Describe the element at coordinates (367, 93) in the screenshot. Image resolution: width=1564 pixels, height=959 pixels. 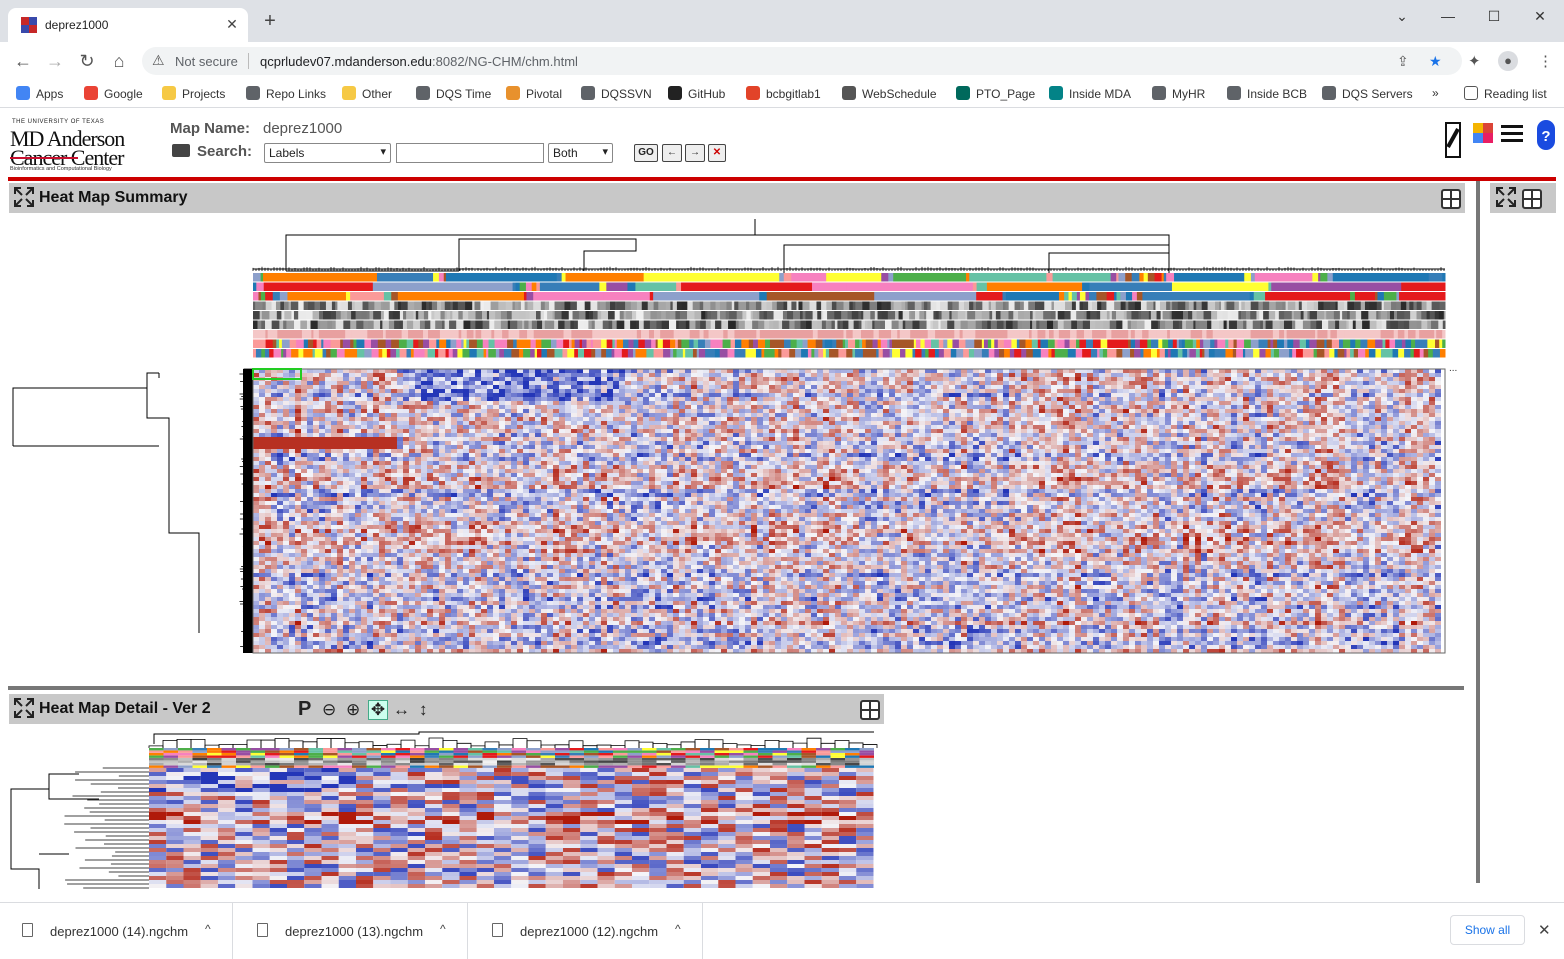
I see `bookmark-other: Other` at that location.